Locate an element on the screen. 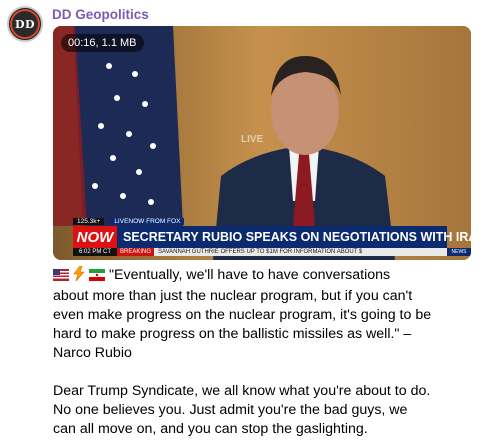 This screenshot has height=447, width=484. broadcast-time: 6:02 PM CT is located at coordinates (95, 252).